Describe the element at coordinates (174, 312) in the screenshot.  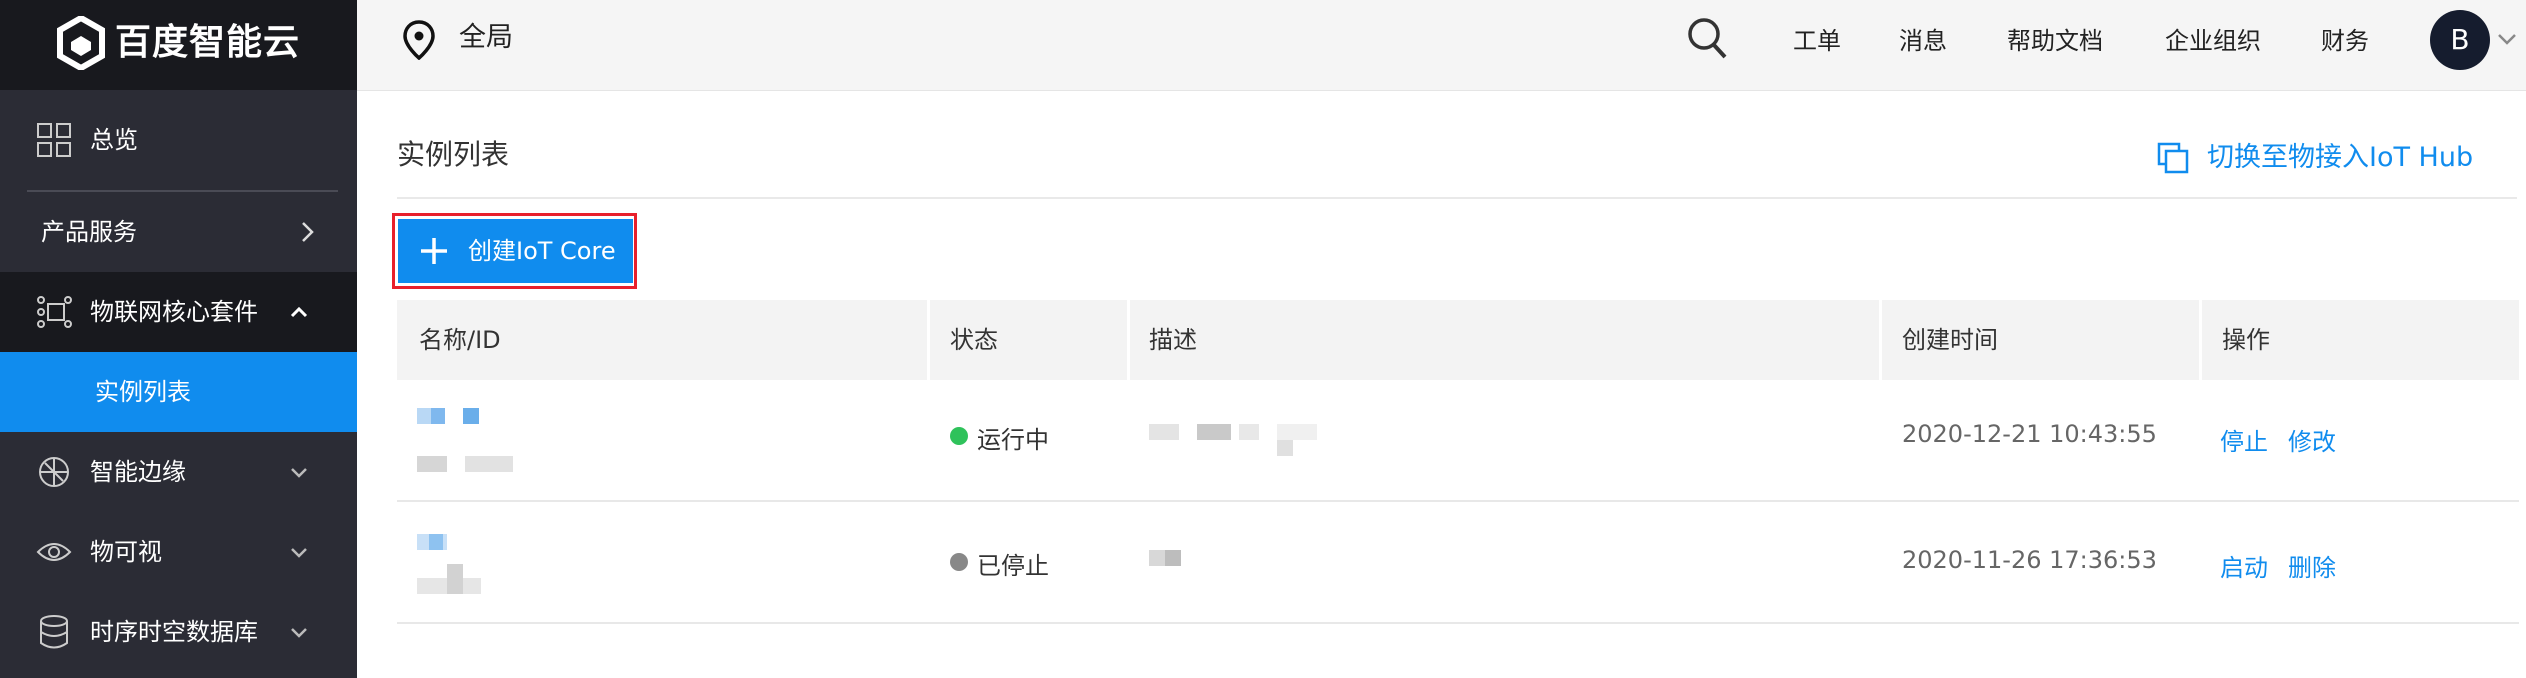
I see `nav-iot-core-label: 物联网核心套件` at that location.